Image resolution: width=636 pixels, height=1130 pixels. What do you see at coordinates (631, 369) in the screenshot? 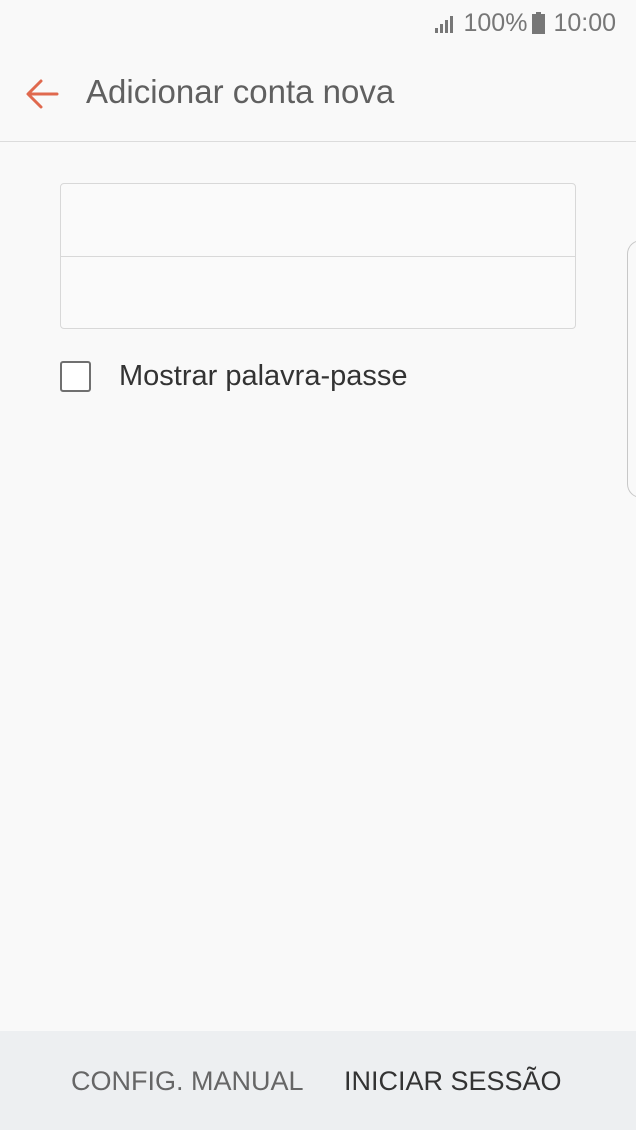
I see `edge-panel-handle` at bounding box center [631, 369].